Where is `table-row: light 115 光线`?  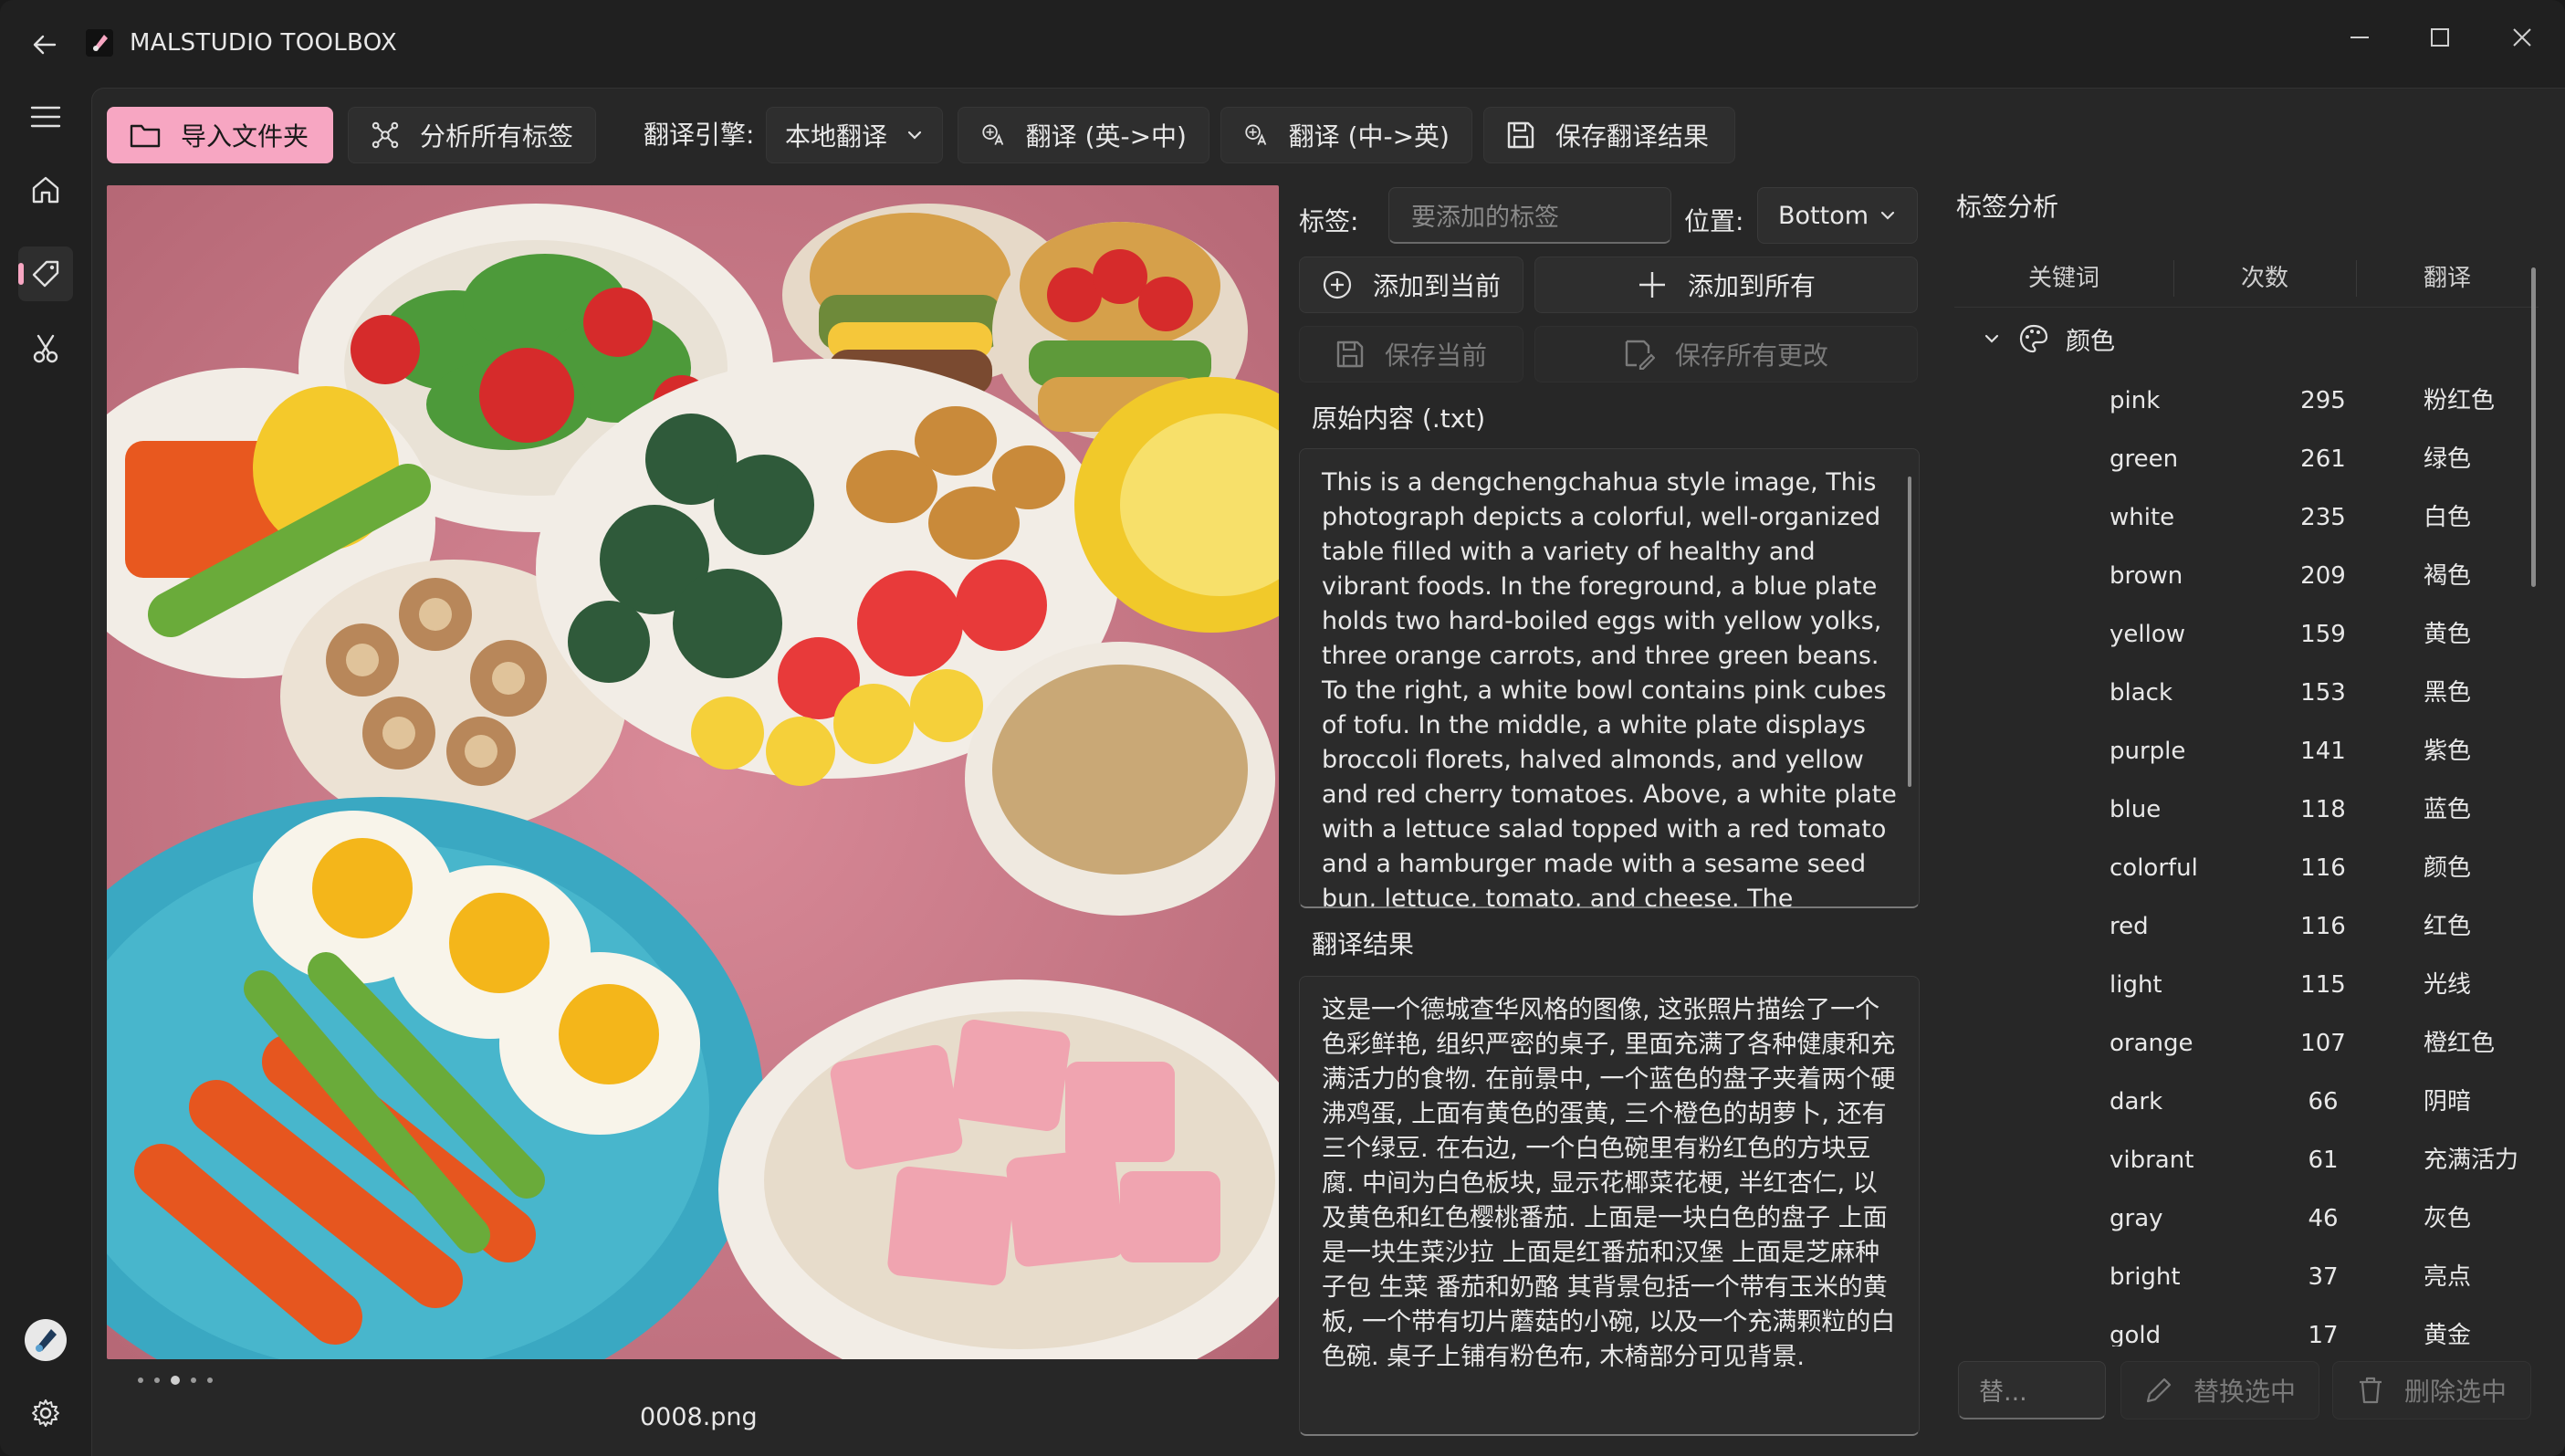 table-row: light 115 光线 is located at coordinates (2237, 985).